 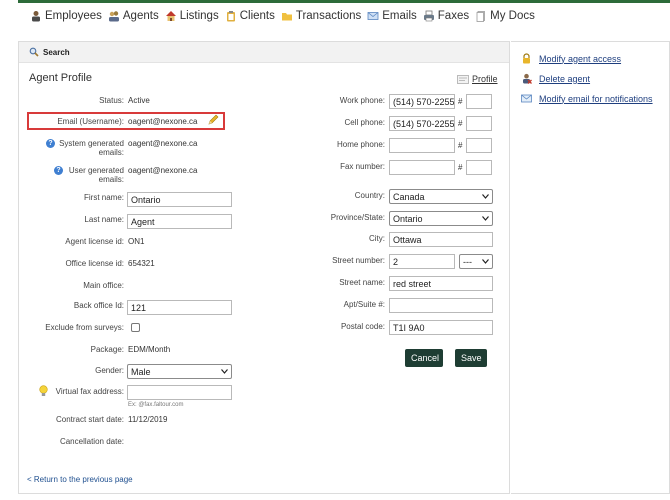 I want to click on cancel-button: Cancel, so click(x=424, y=358).